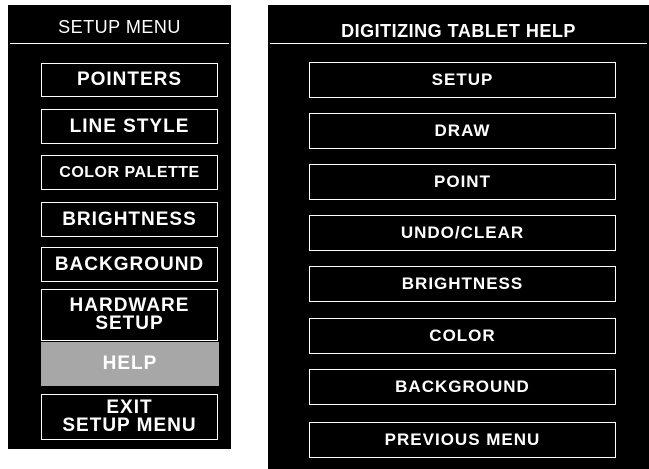  Describe the element at coordinates (462, 233) in the screenshot. I see `help-undo-clear-button: UNDO/CLEAR` at that location.